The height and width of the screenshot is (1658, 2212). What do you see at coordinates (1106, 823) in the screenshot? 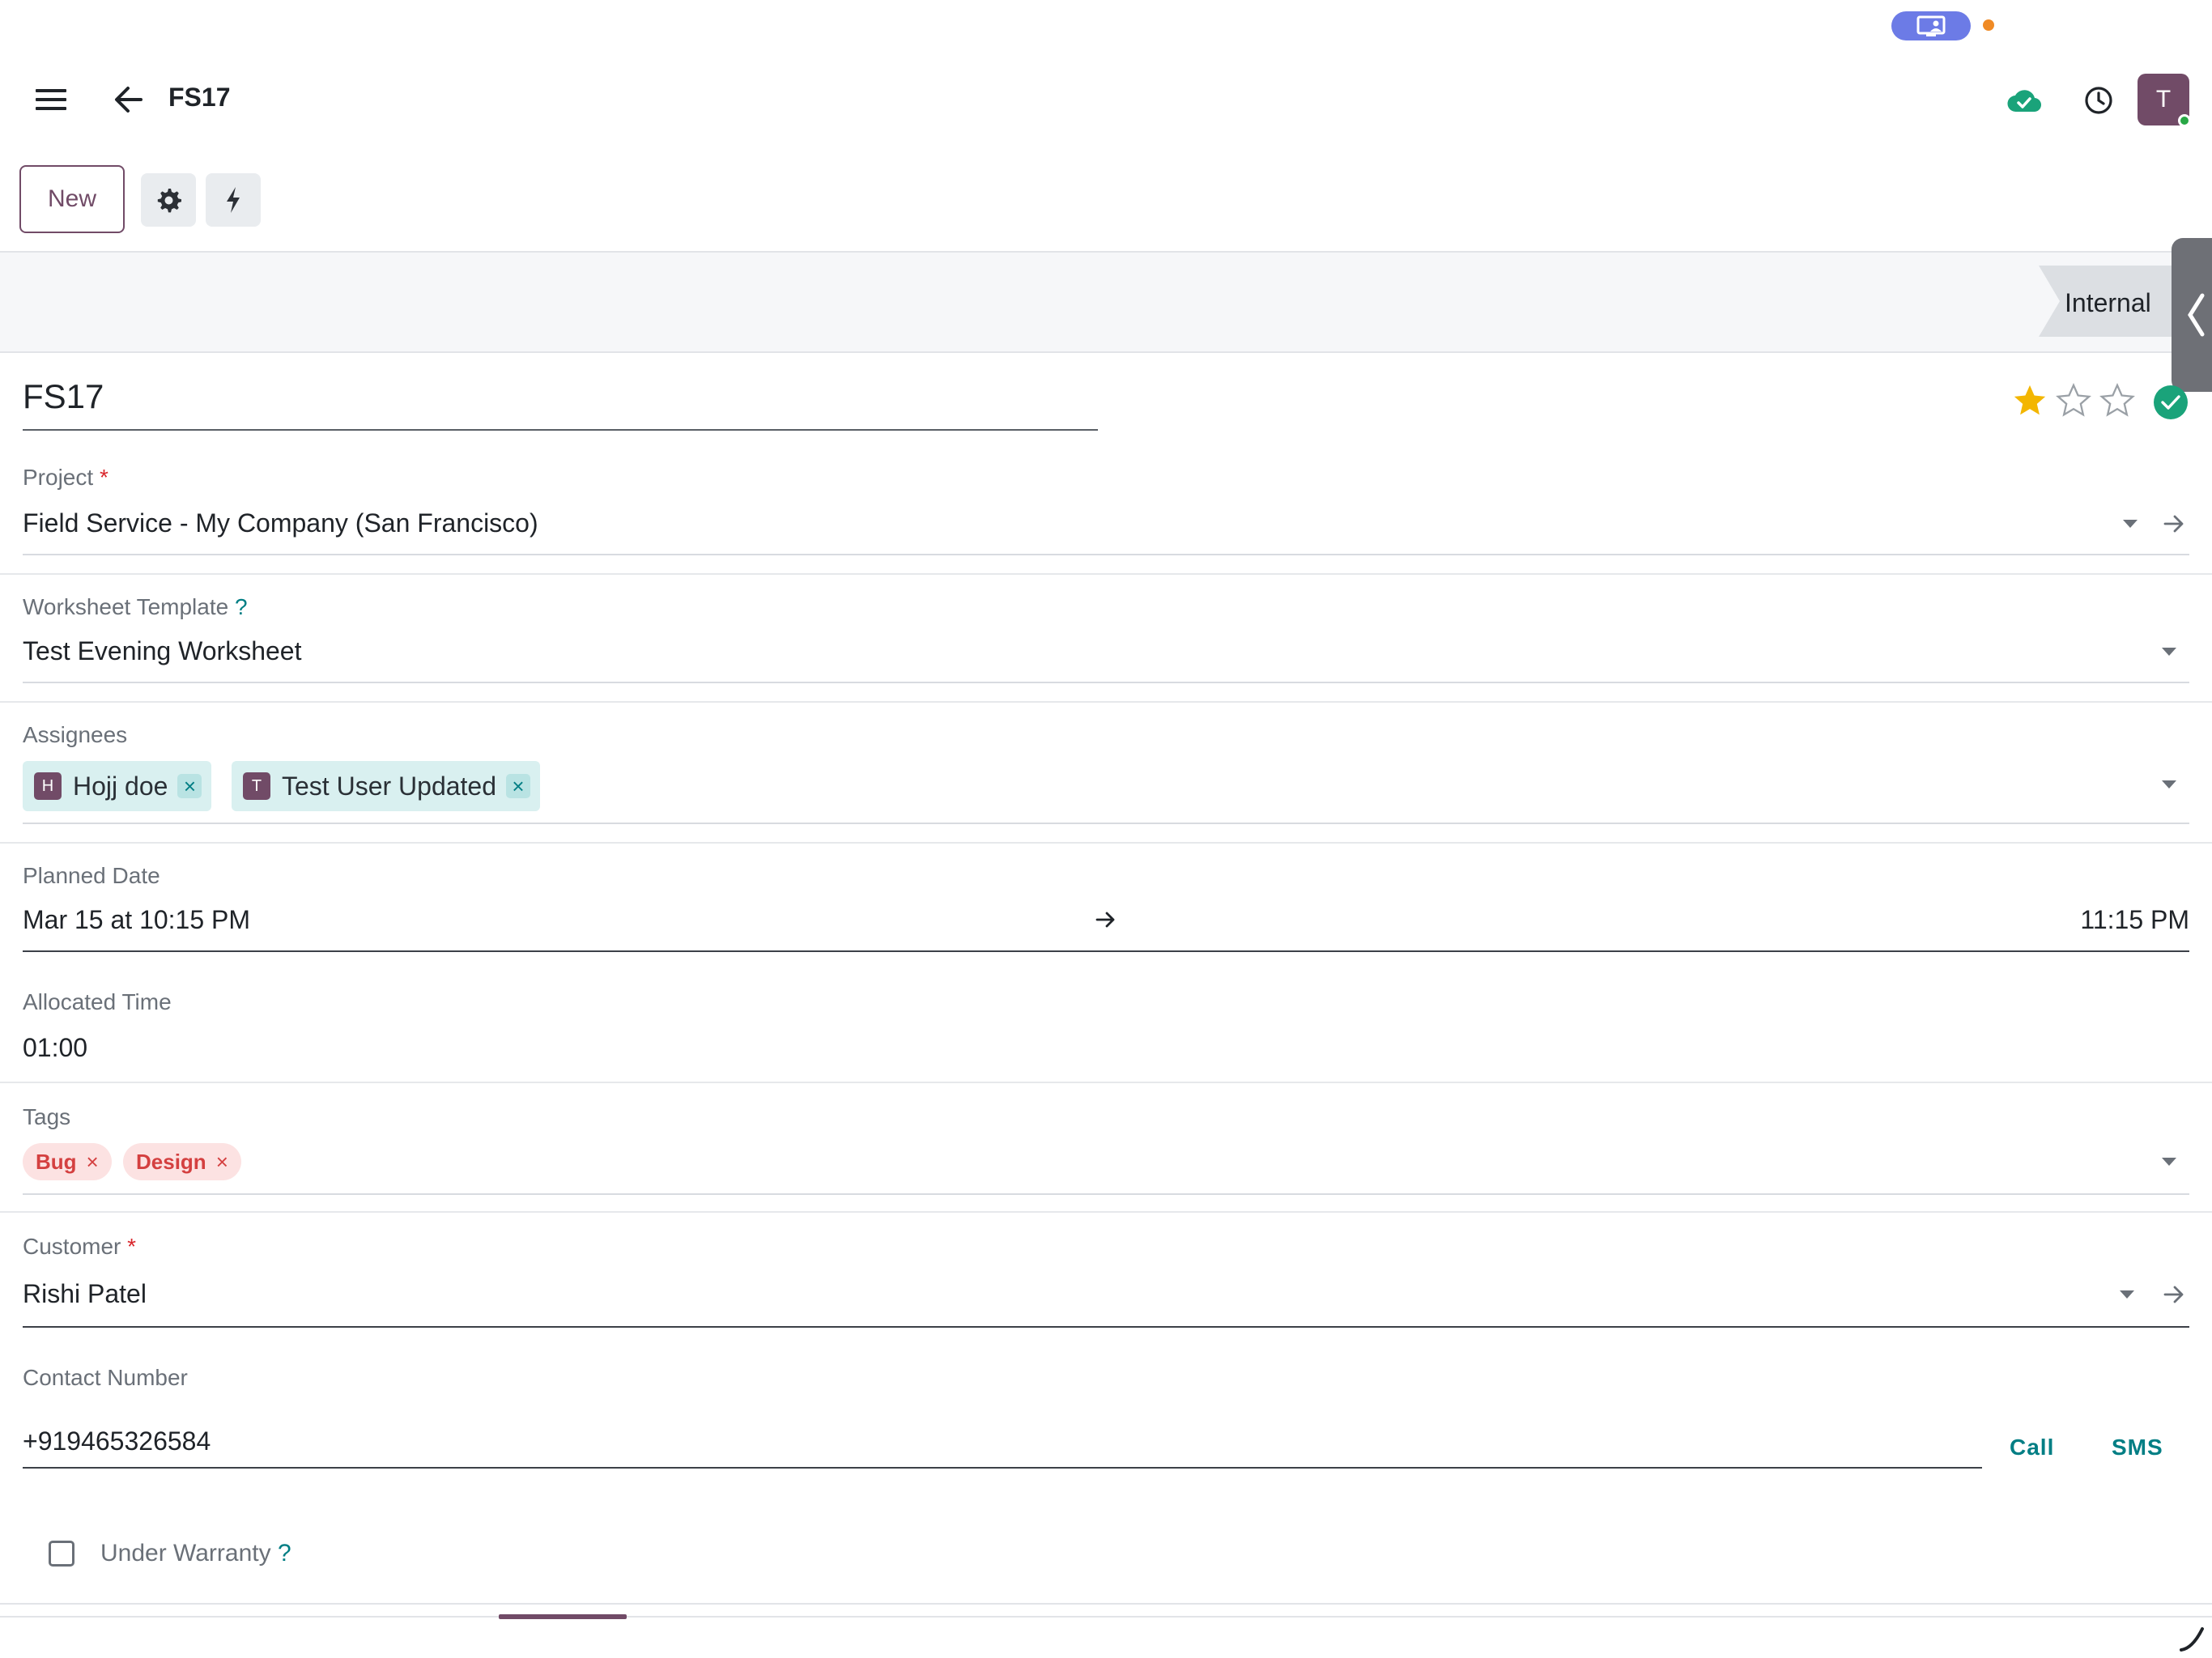
I see `assignees-underline` at bounding box center [1106, 823].